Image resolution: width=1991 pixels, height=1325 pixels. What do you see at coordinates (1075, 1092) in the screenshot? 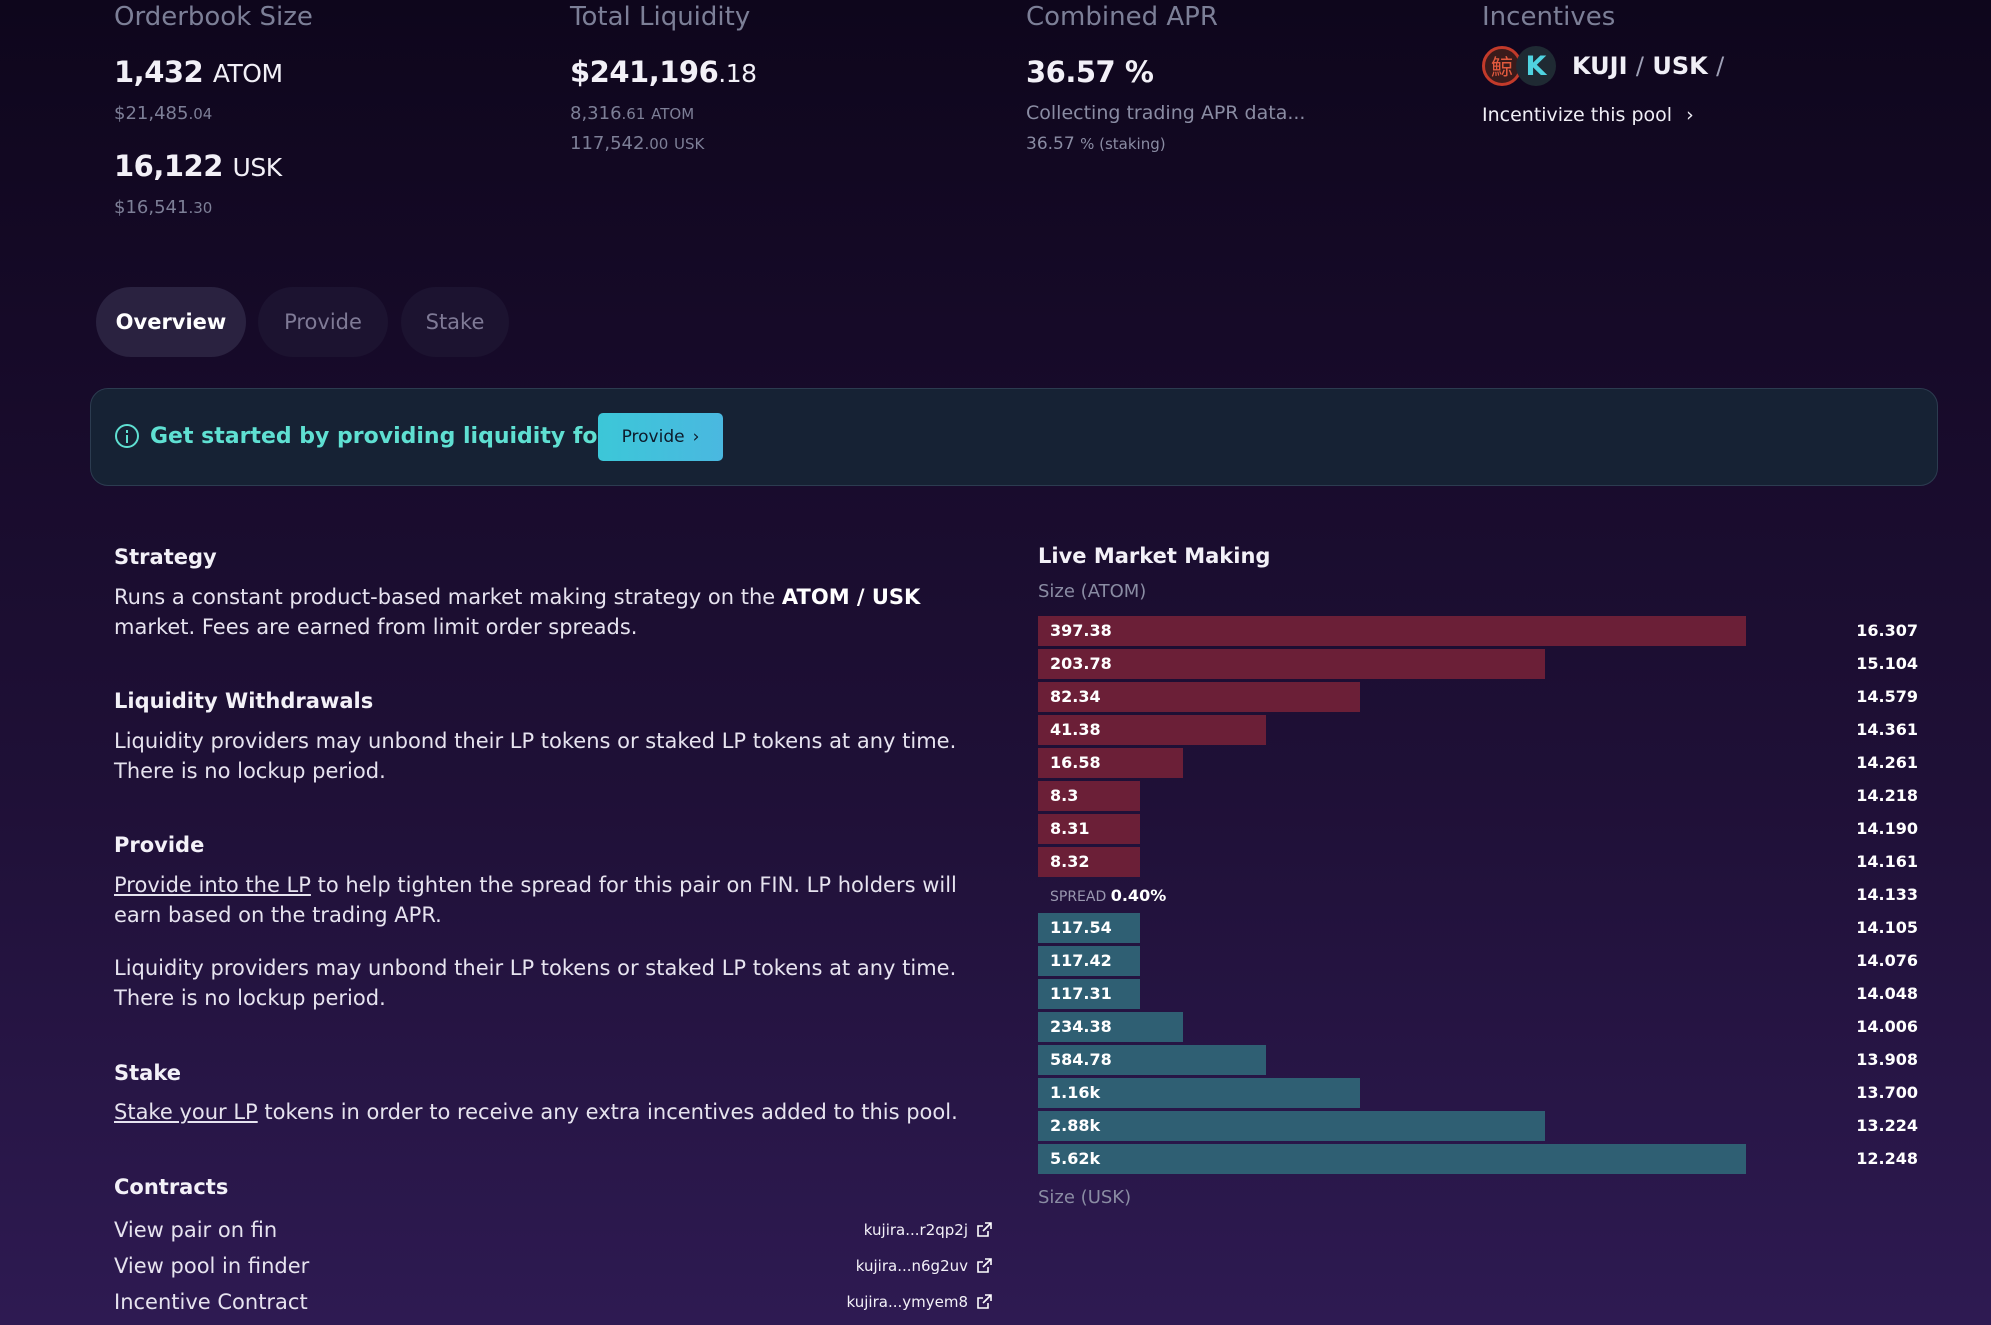
I see `bid-size-label: 1.16k` at bounding box center [1075, 1092].